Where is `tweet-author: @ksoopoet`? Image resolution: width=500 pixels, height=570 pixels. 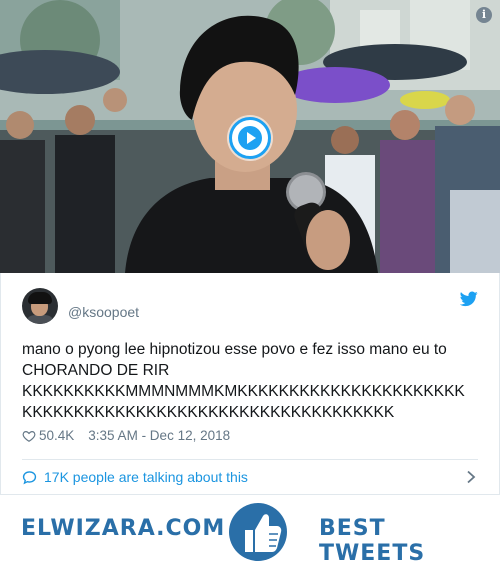
tweet-author: @ksoopoet is located at coordinates (80, 306).